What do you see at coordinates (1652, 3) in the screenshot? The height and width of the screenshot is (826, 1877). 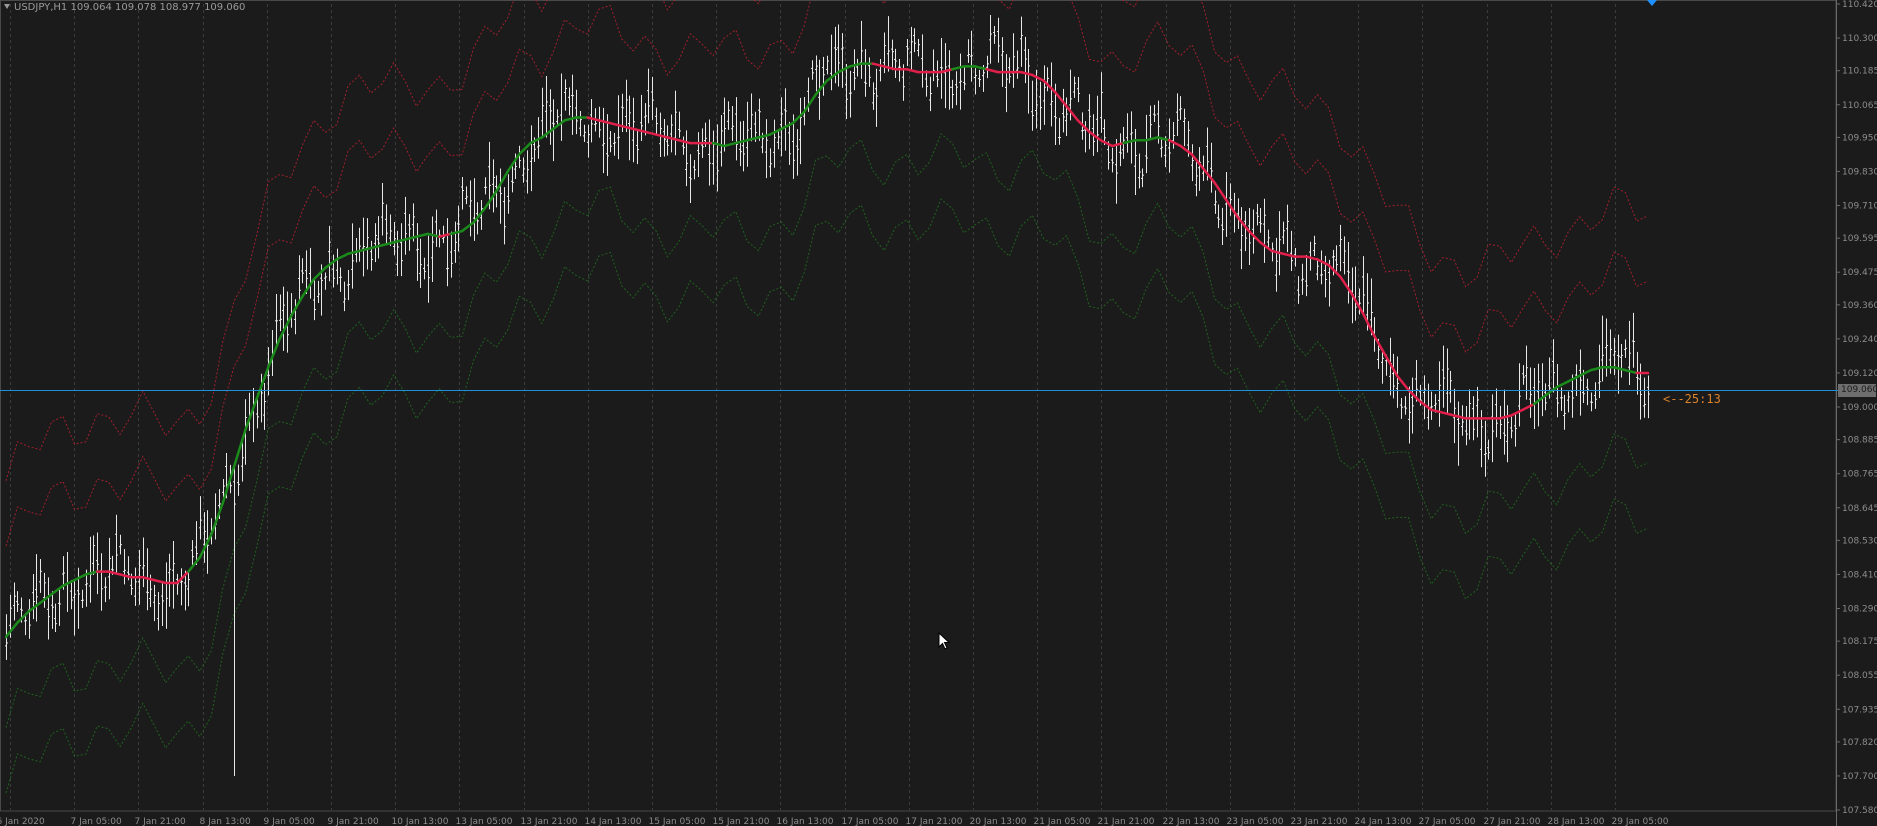 I see `chart-shift-marker-icon` at bounding box center [1652, 3].